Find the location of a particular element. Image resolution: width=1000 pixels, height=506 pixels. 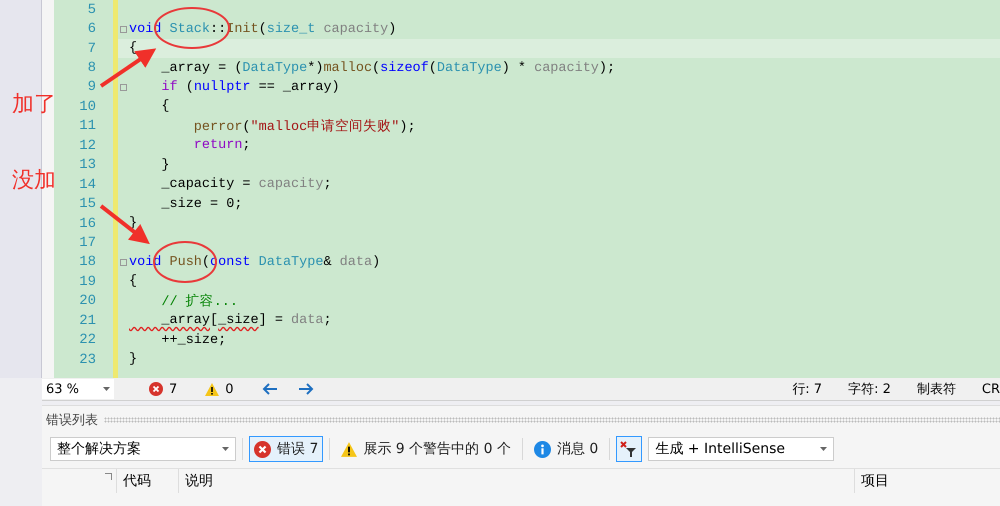

code-line: perror("malloc申请空间失败"); is located at coordinates (304, 127).